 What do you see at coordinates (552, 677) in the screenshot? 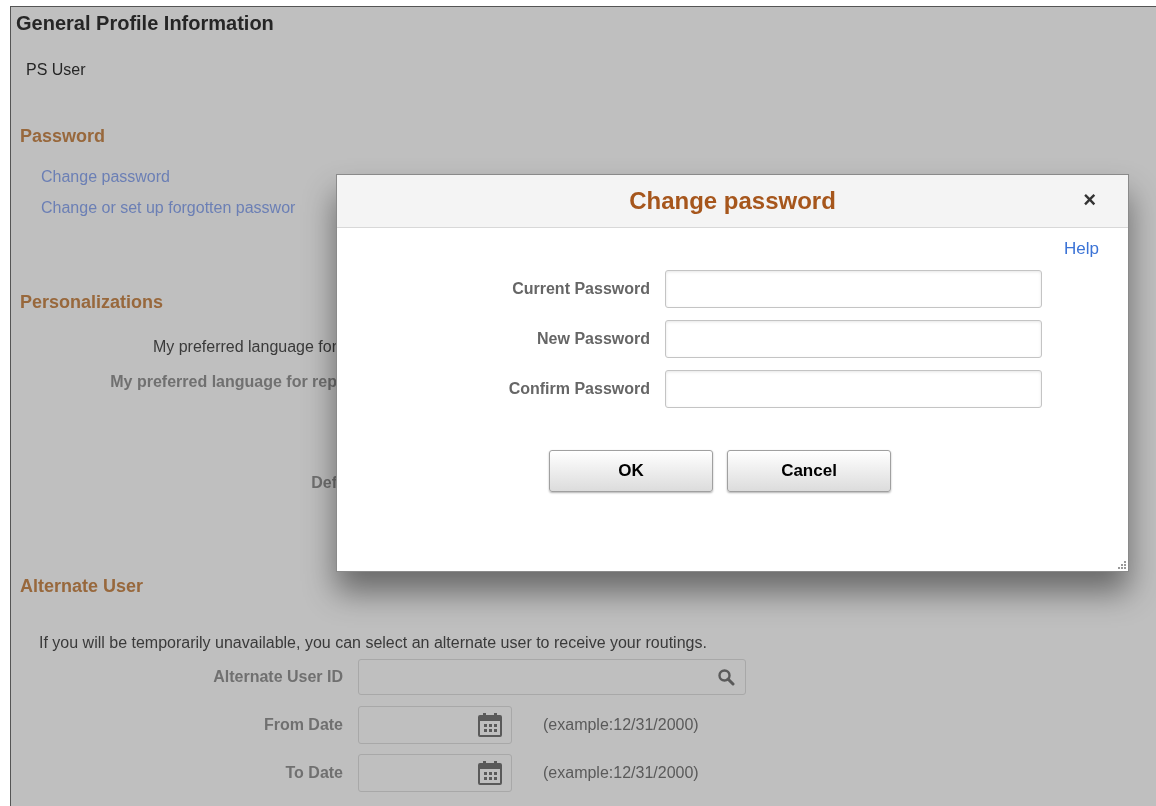
I see `lookup-field` at bounding box center [552, 677].